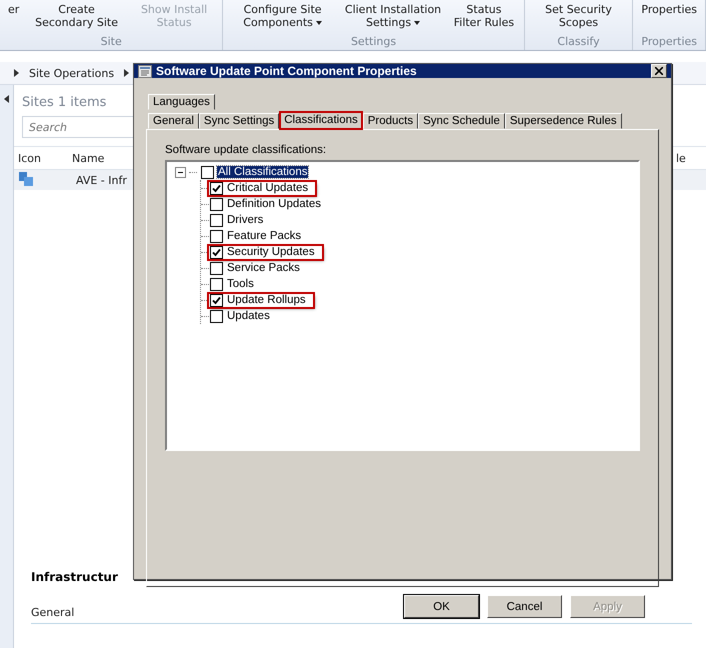 The height and width of the screenshot is (648, 706). What do you see at coordinates (145, 71) in the screenshot?
I see `window-icon` at bounding box center [145, 71].